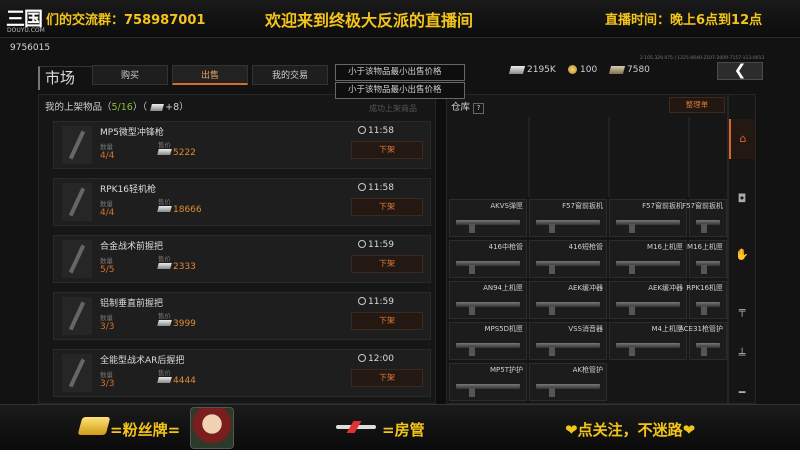 Image resolution: width=800 pixels, height=450 pixels. What do you see at coordinates (172, 107) in the screenshot?
I see `listed-bonus: +8` at bounding box center [172, 107].